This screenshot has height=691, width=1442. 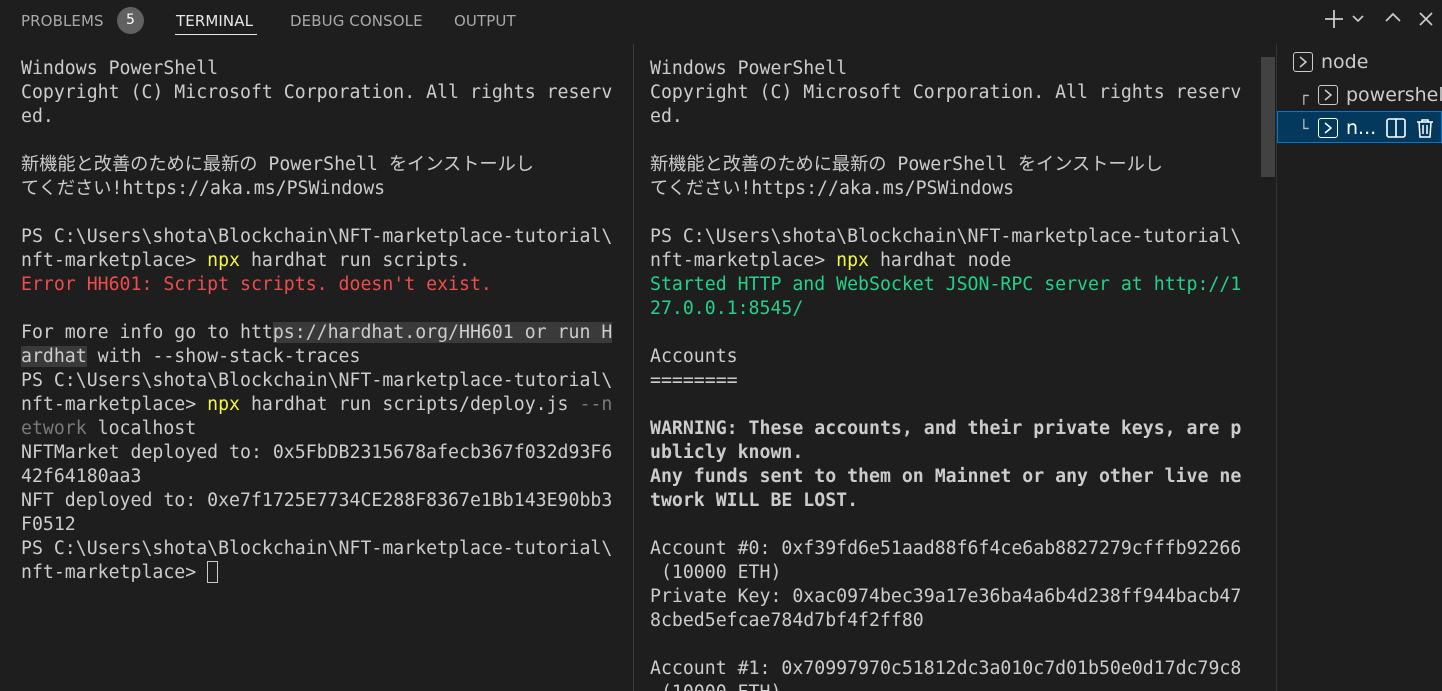 I want to click on tree-connector: ┌, so click(x=1304, y=95).